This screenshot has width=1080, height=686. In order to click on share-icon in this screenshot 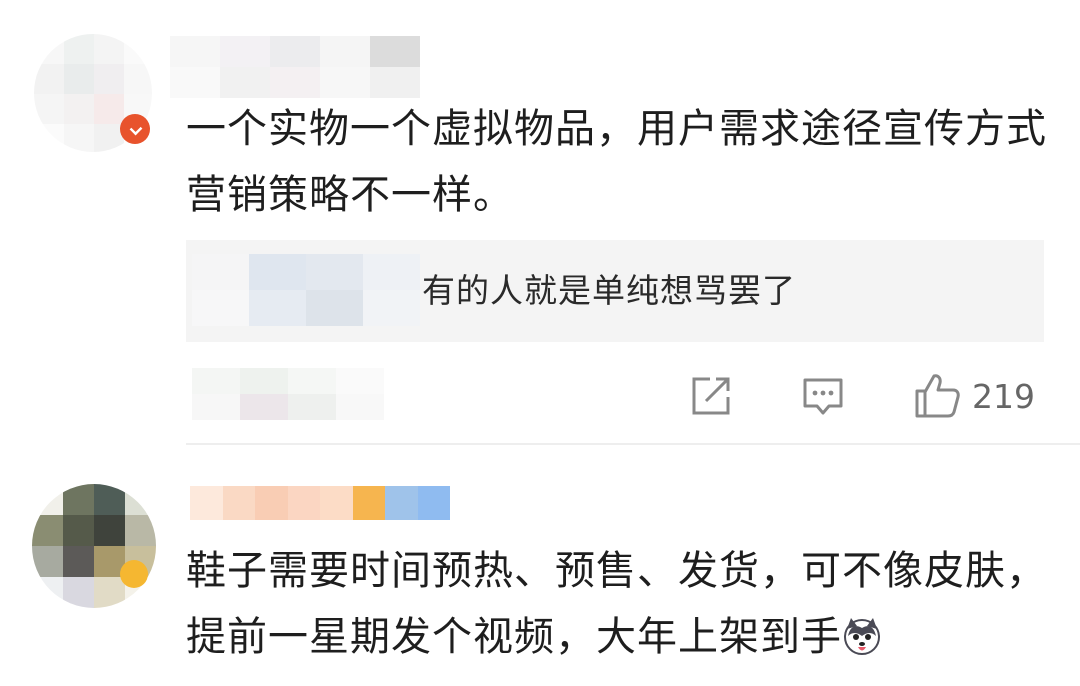, I will do `click(711, 396)`.